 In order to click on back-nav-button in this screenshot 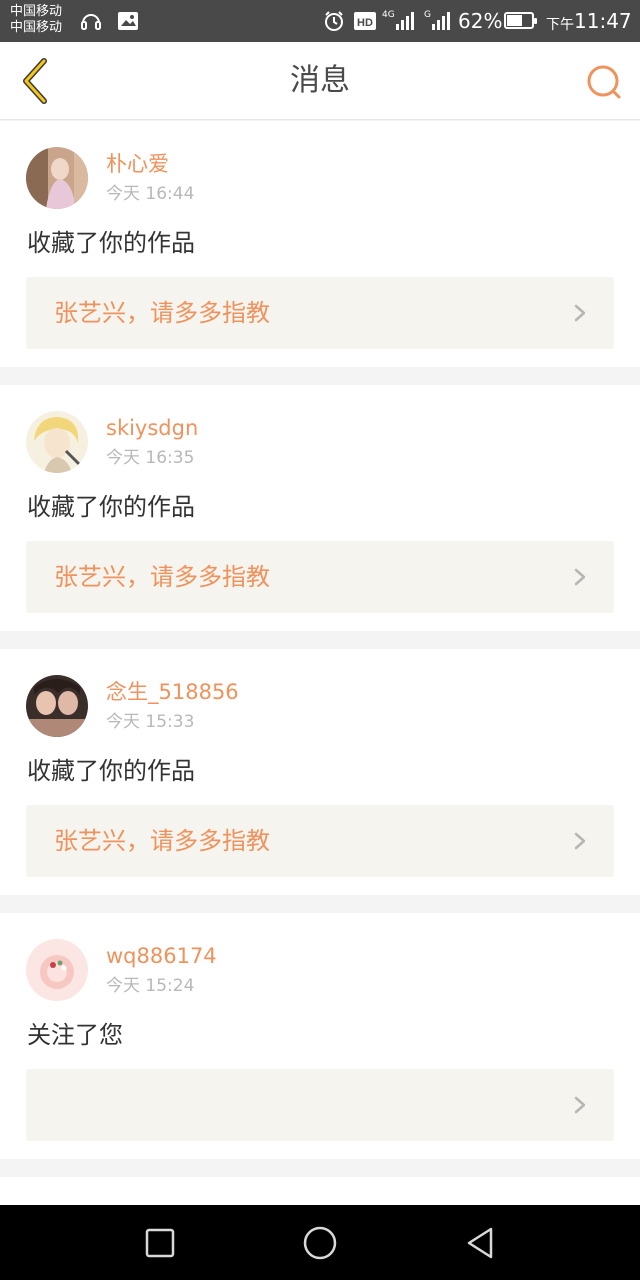, I will do `click(480, 1243)`.